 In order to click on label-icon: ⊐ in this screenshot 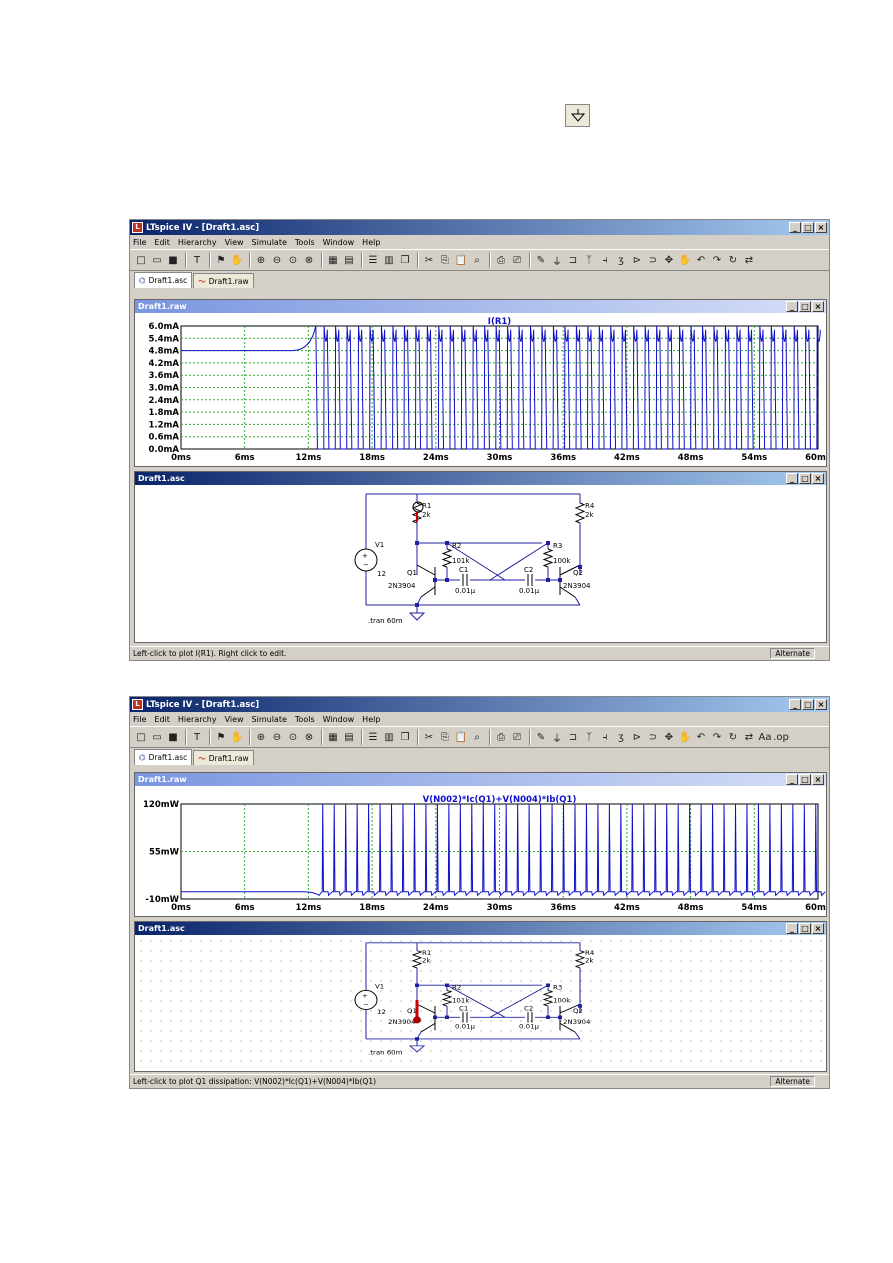, I will do `click(573, 260)`.